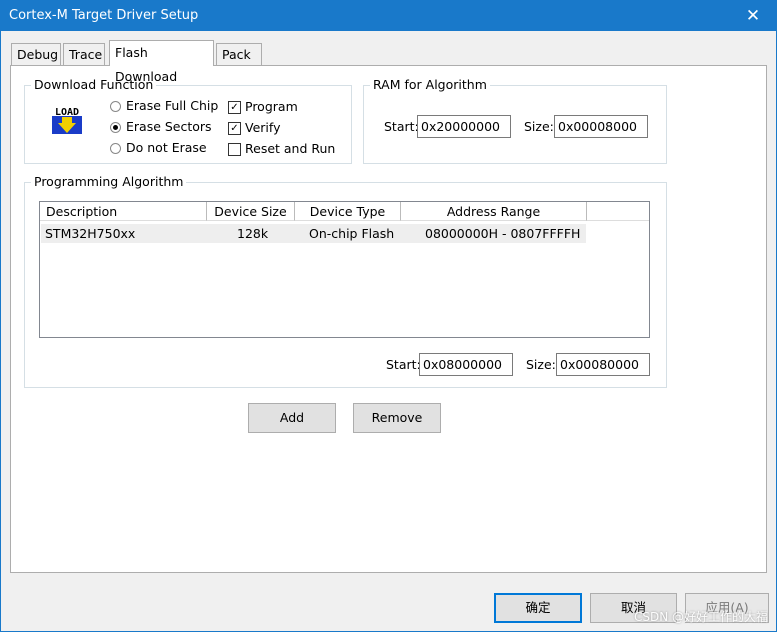 This screenshot has height=632, width=777. I want to click on erase-full-chip-radio, so click(115, 106).